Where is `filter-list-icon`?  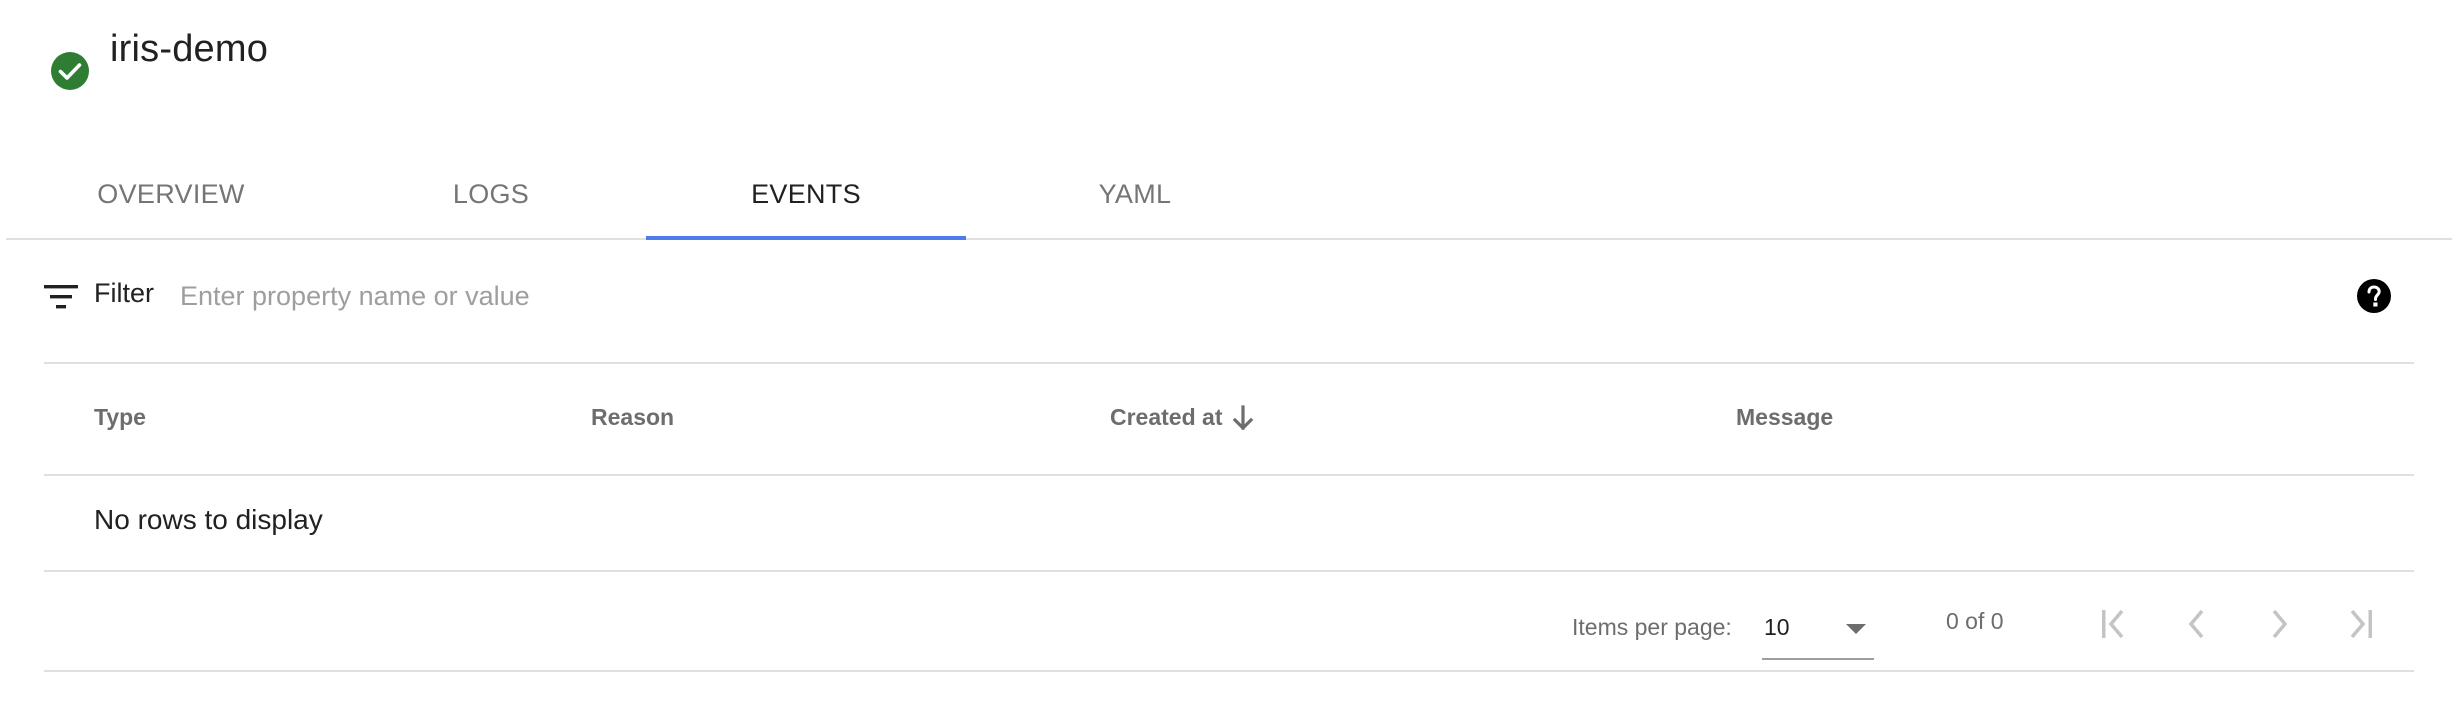 filter-list-icon is located at coordinates (61, 297).